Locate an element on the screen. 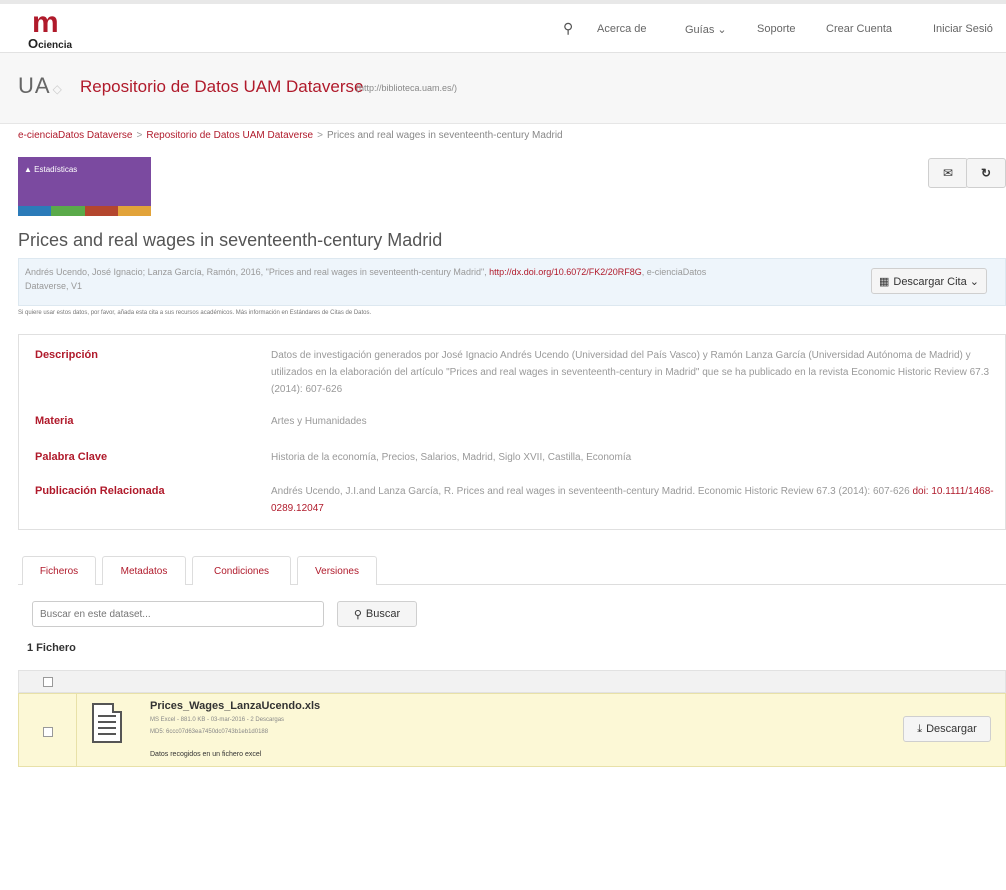 The image size is (1006, 890). download-citation-button: ▦ Descargar Cita ⌄ is located at coordinates (929, 281).